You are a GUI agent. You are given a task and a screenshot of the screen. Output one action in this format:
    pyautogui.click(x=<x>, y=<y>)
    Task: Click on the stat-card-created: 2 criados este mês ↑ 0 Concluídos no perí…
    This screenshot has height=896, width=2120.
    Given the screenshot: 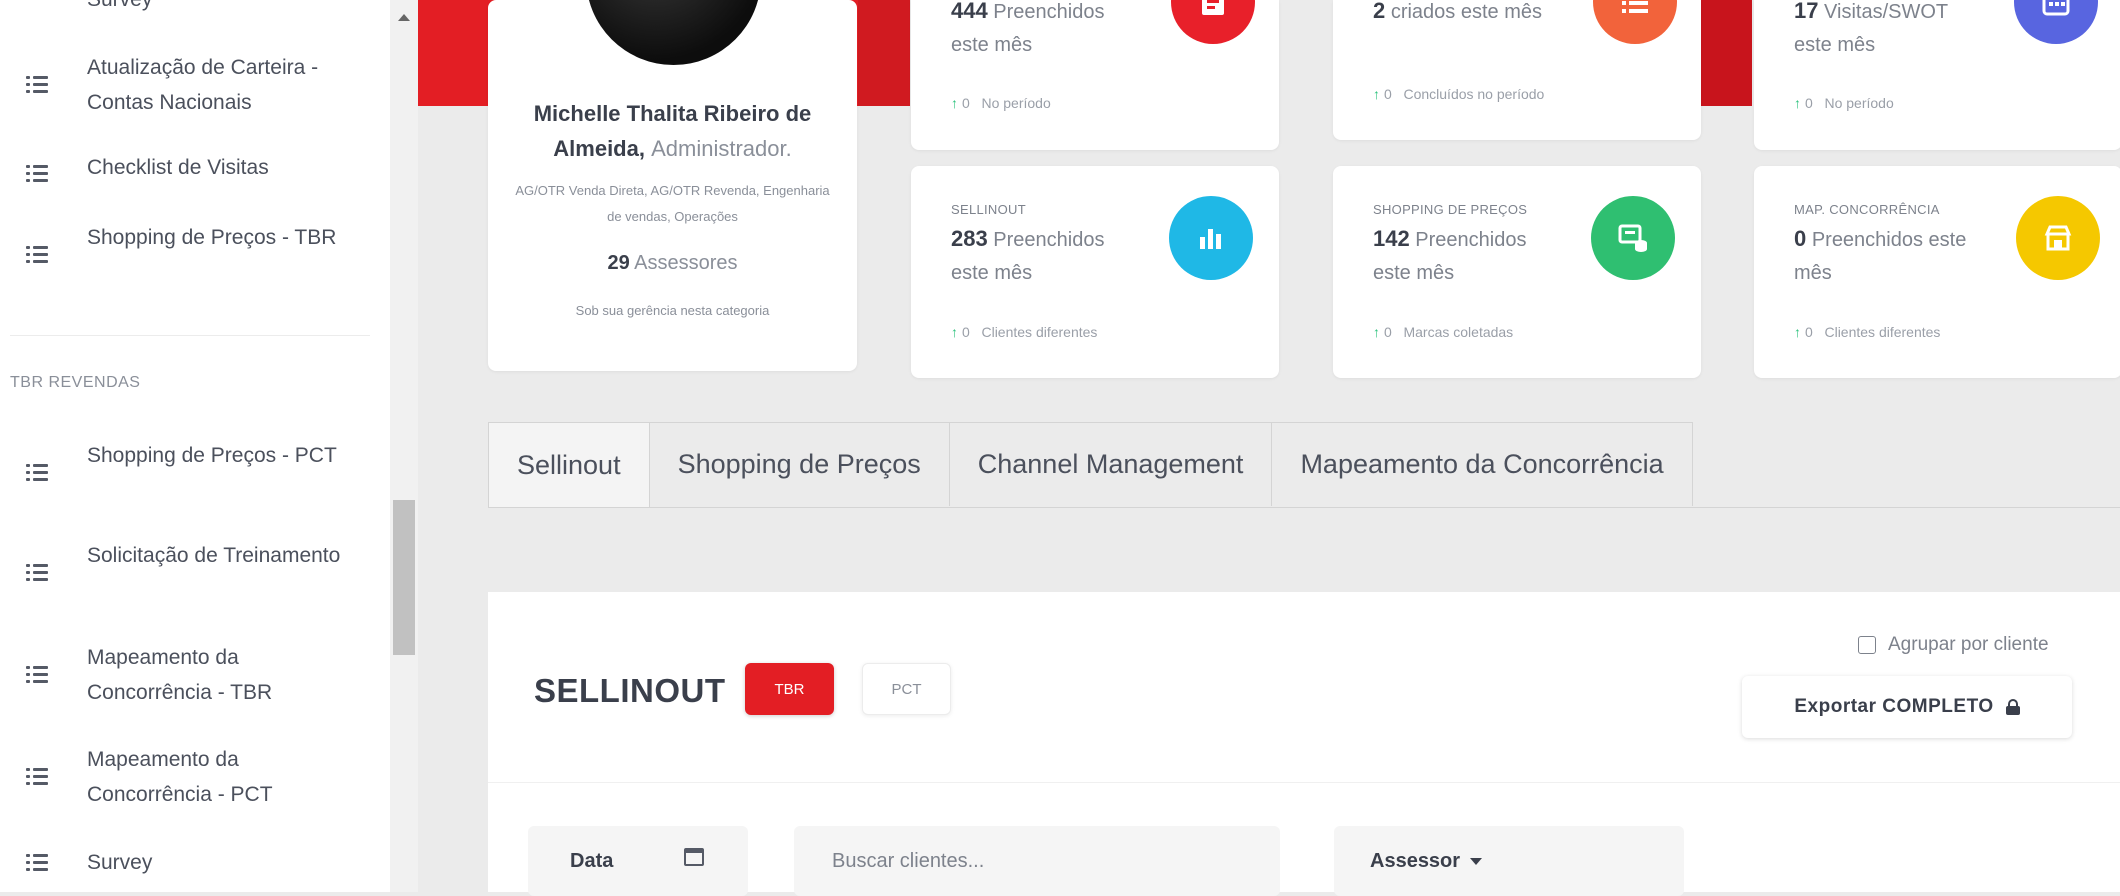 What is the action you would take?
    pyautogui.click(x=1517, y=70)
    